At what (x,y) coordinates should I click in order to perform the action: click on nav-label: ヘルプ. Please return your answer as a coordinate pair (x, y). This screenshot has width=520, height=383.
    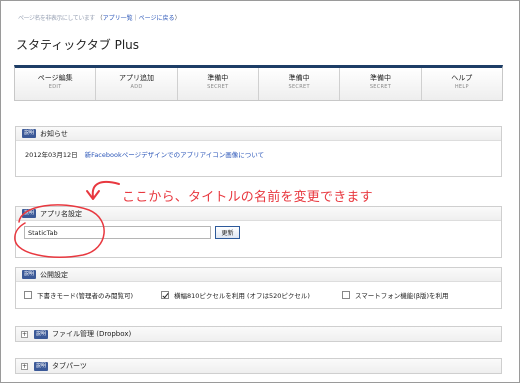
    Looking at the image, I should click on (462, 78).